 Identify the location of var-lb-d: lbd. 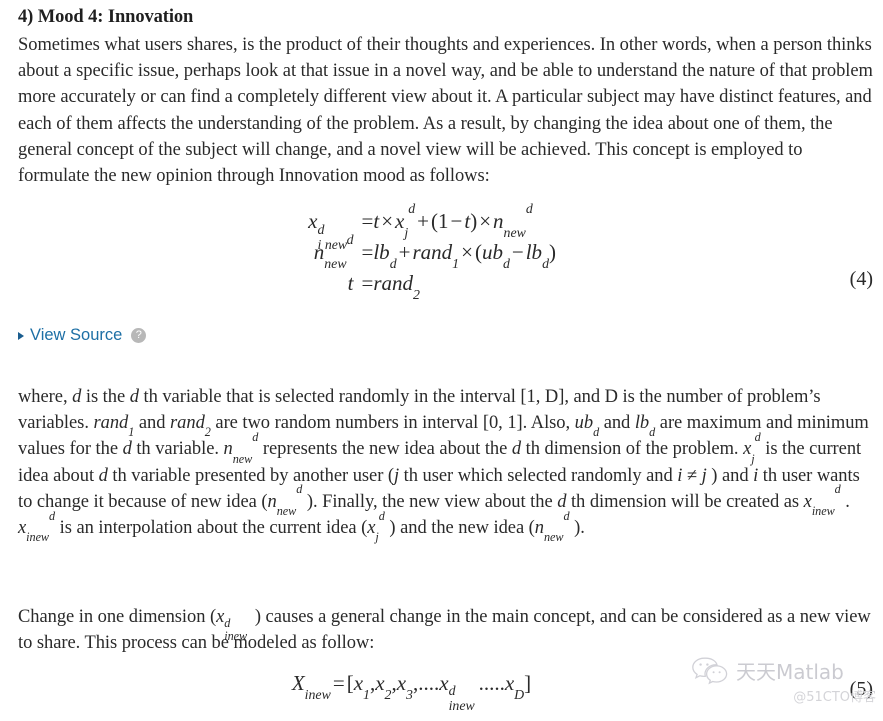
(644, 425).